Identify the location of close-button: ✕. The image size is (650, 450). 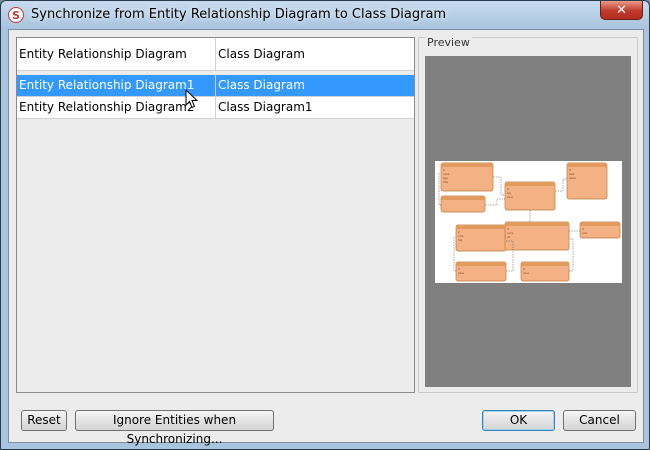
(621, 10).